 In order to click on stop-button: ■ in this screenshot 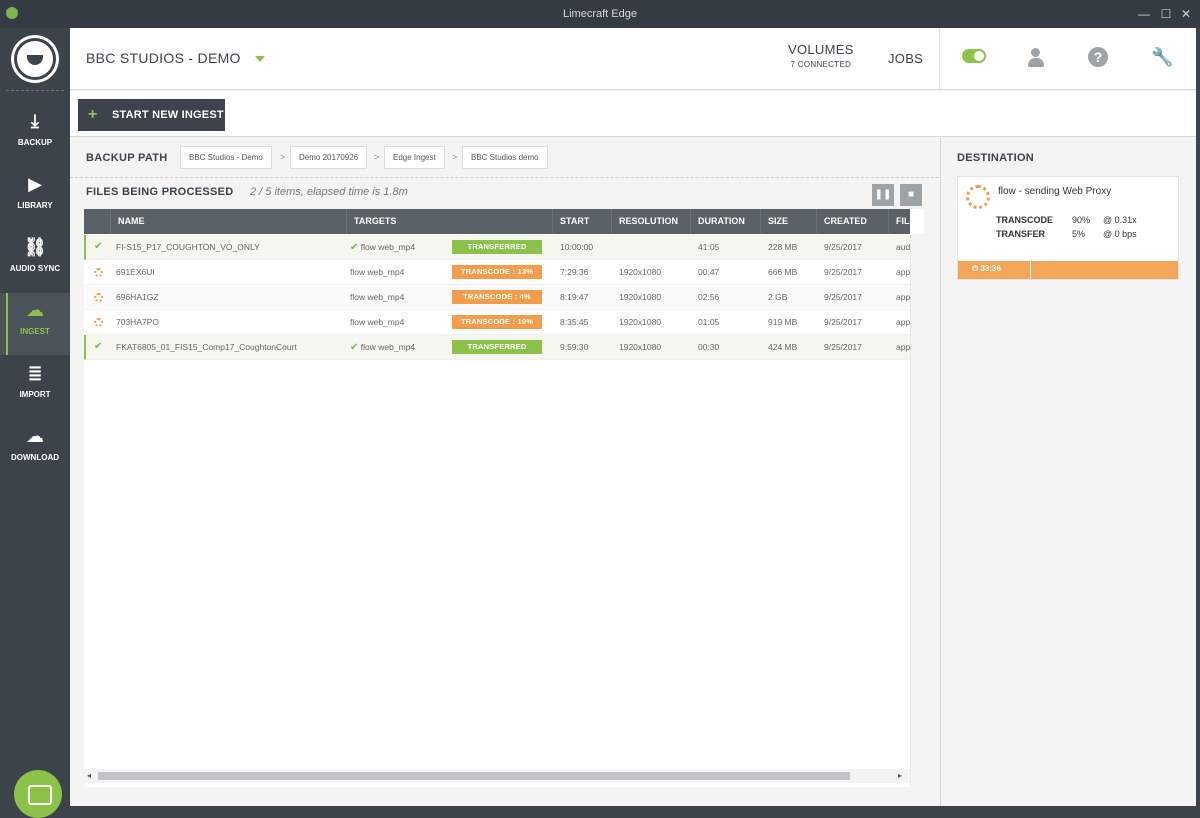, I will do `click(911, 195)`.